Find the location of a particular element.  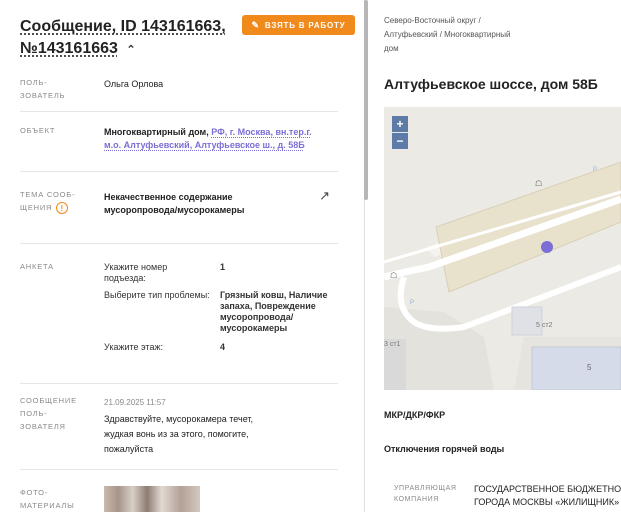

take-to-work-label: ВЗЯТЬ В РАБОТУ is located at coordinates (305, 25).